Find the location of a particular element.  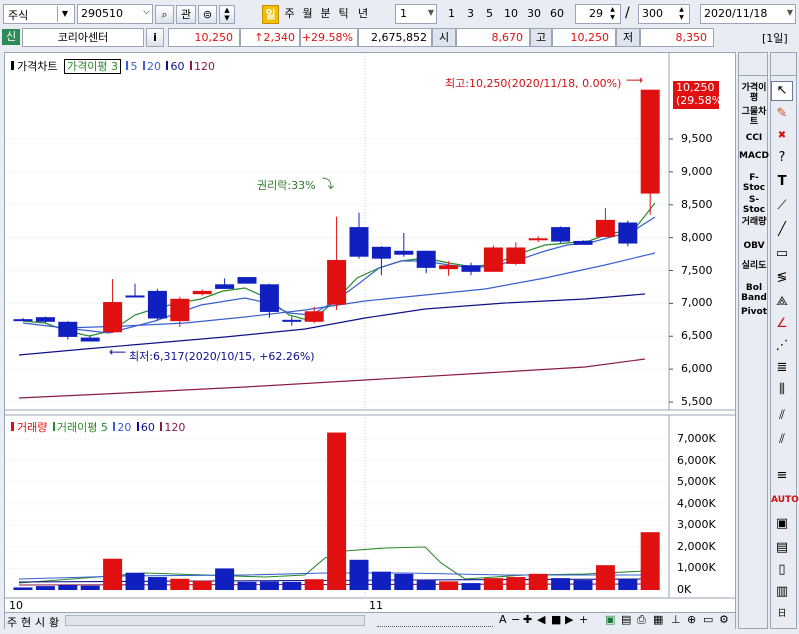

price-chart-title: 가격차트 is located at coordinates (37, 66).